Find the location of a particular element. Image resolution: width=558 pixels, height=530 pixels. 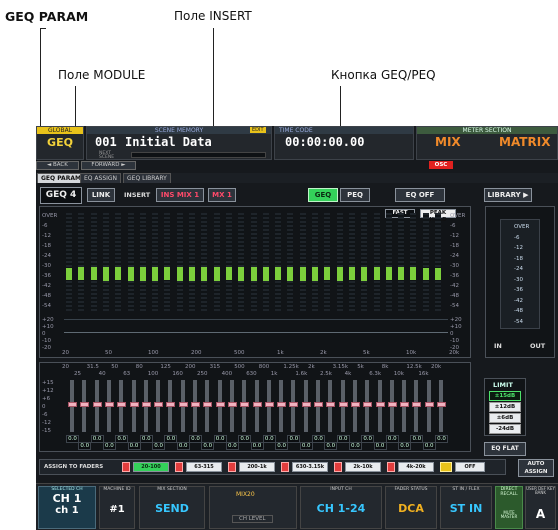

limit-option: ±6dB is located at coordinates (505, 418).